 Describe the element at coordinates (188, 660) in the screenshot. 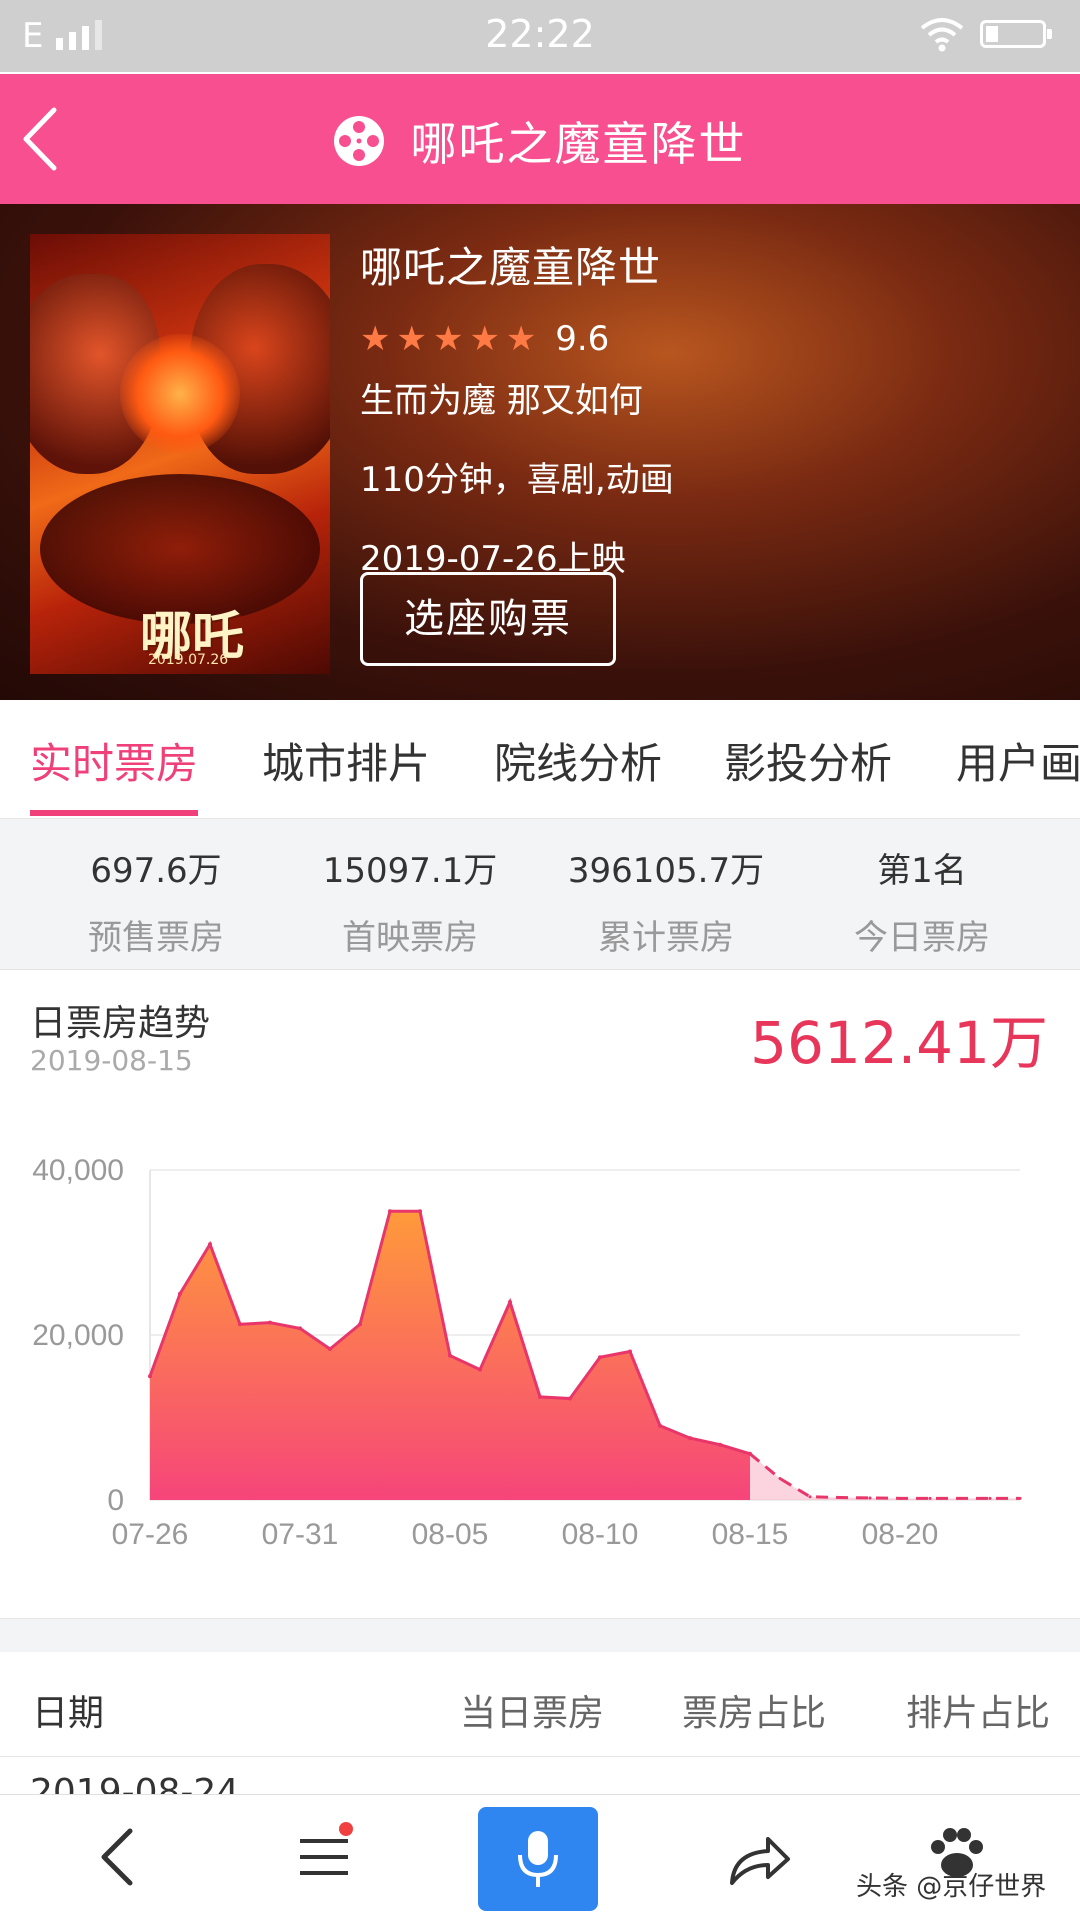

I see `poster-date: 2019.07.26` at that location.